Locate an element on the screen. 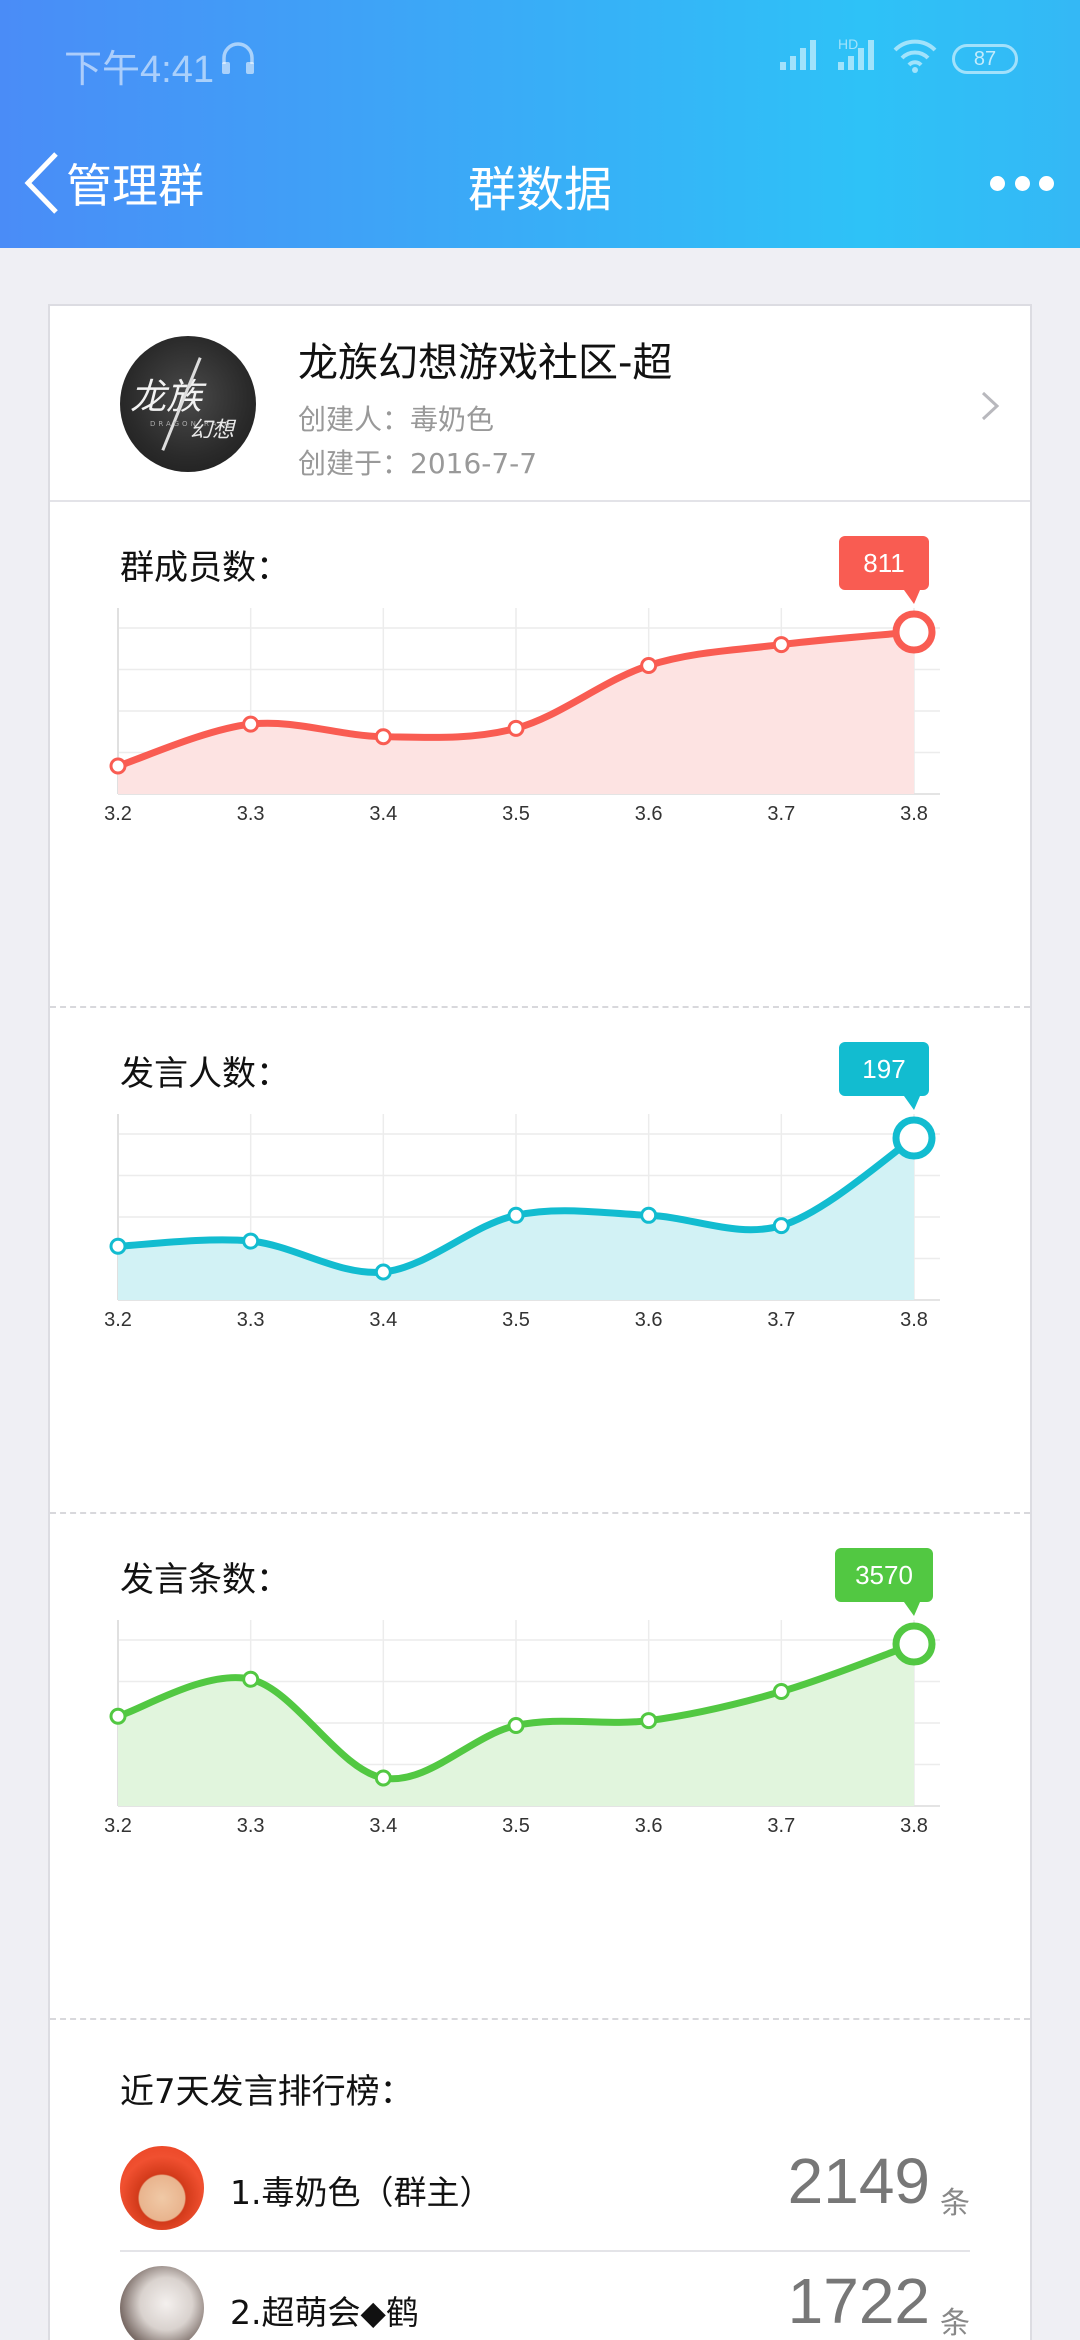  ranking-title: 近7天发言排行榜： is located at coordinates (267, 2092).